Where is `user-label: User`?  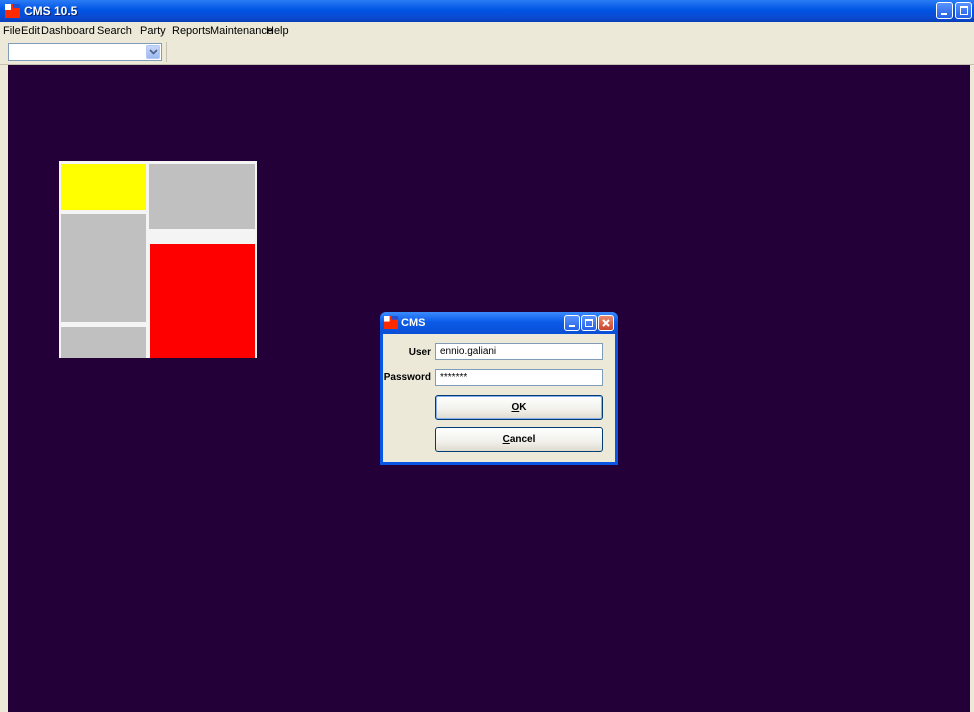
user-label: User is located at coordinates (419, 352).